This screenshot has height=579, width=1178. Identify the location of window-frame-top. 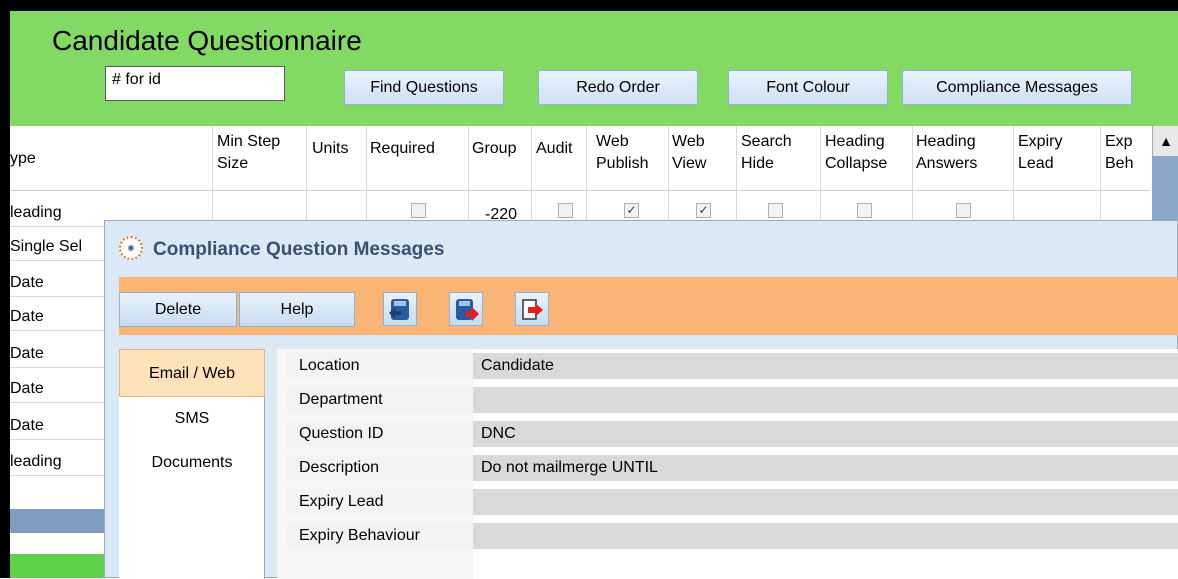
(589, 5).